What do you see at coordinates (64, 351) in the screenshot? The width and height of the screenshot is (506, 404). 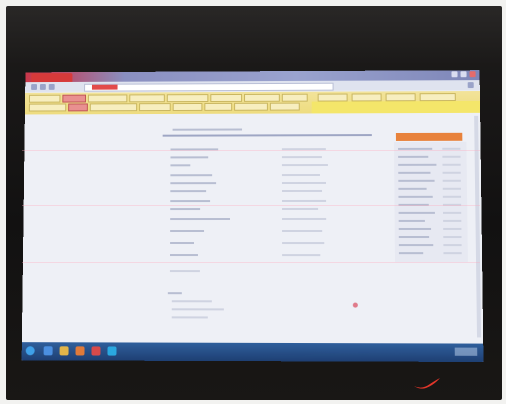 I see `folder-icon` at bounding box center [64, 351].